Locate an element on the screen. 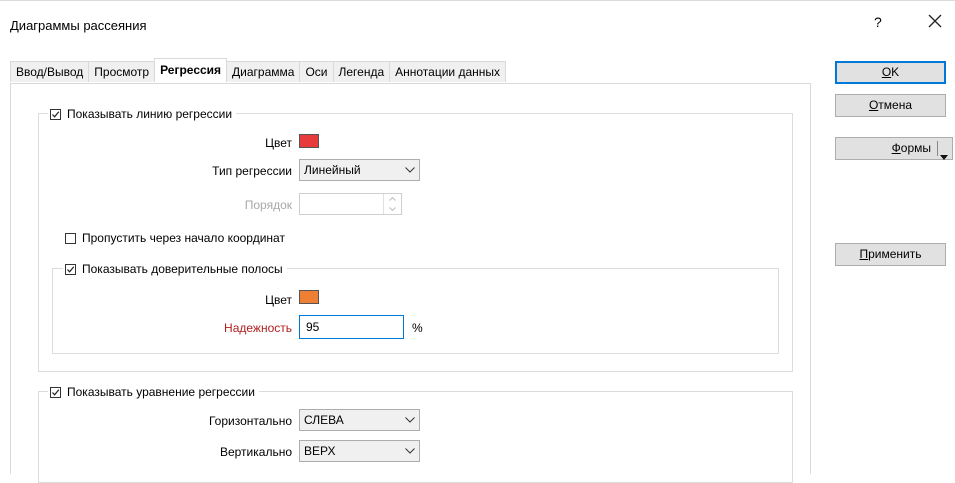 This screenshot has height=483, width=955. reliability-input: 95 is located at coordinates (351, 327).